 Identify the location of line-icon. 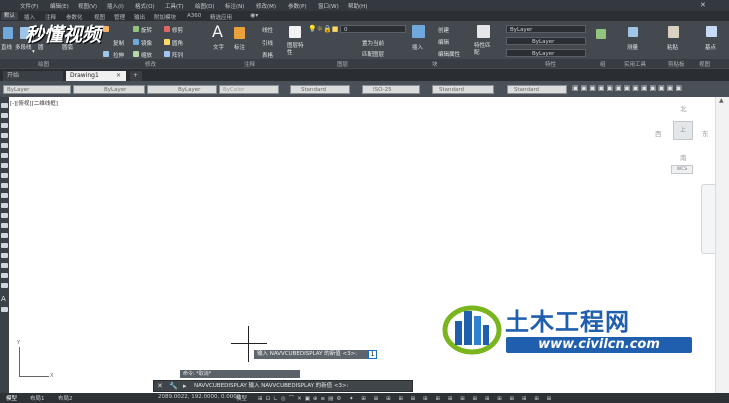
(8, 33).